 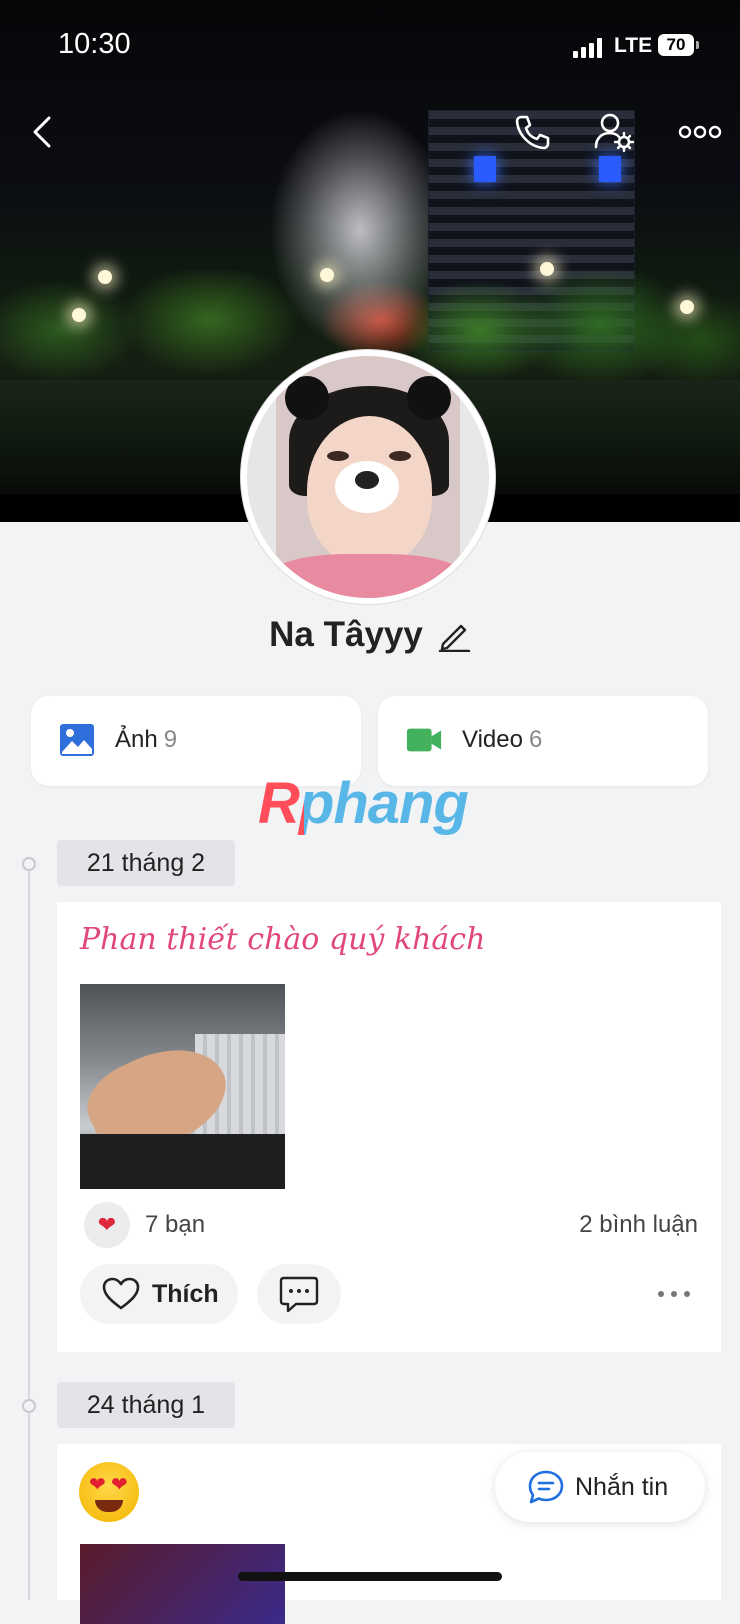 What do you see at coordinates (121, 1293) in the screenshot?
I see `heart-outline-icon` at bounding box center [121, 1293].